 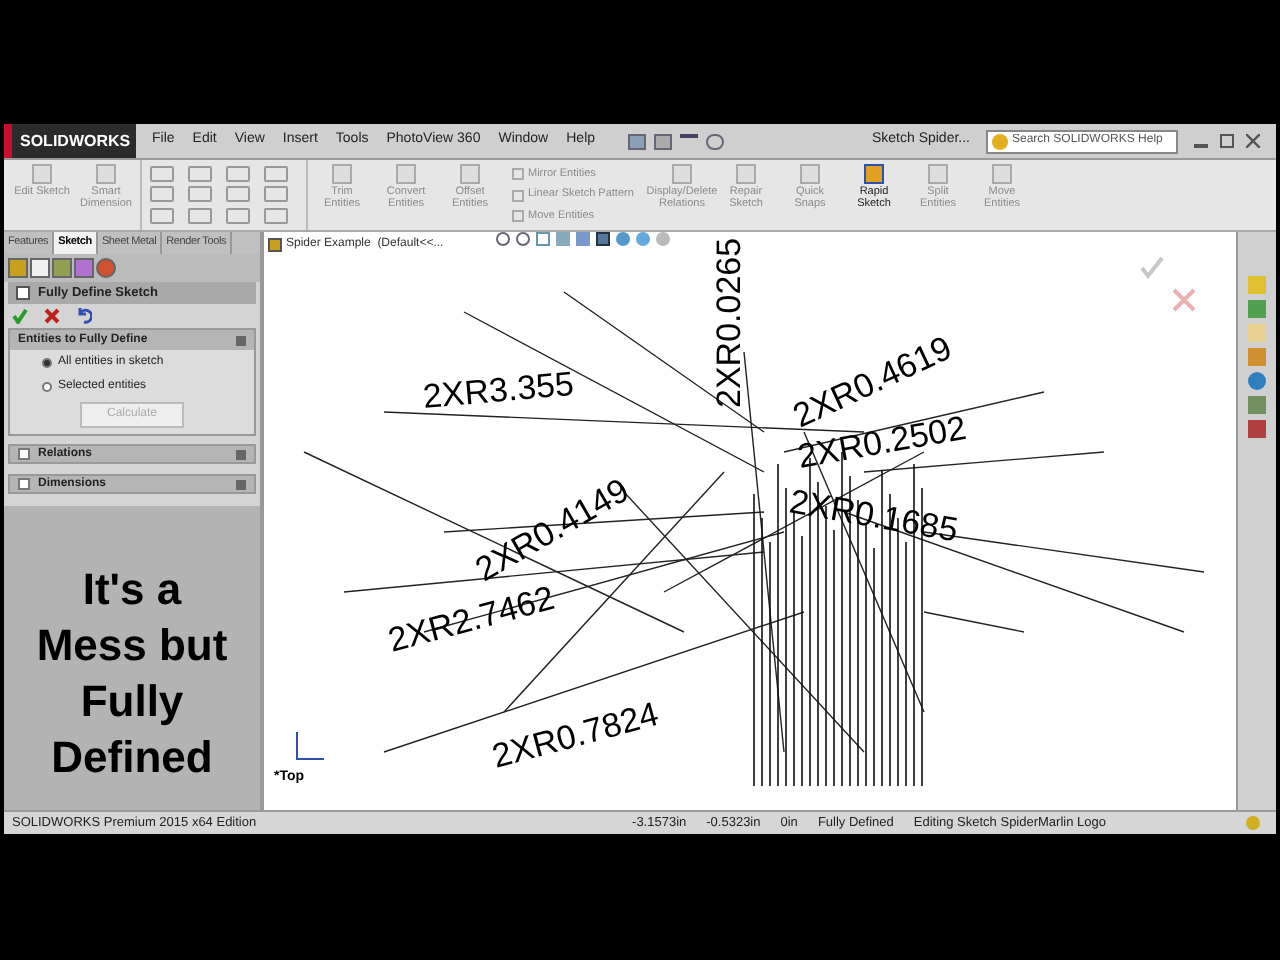 I want to click on feature-tree-icon, so click(x=18, y=268).